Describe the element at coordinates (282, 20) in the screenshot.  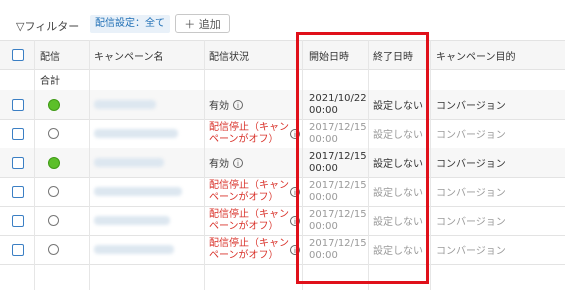
I see `toolbar: ▽フィルター 配信設定：全て ＋ 追加` at that location.